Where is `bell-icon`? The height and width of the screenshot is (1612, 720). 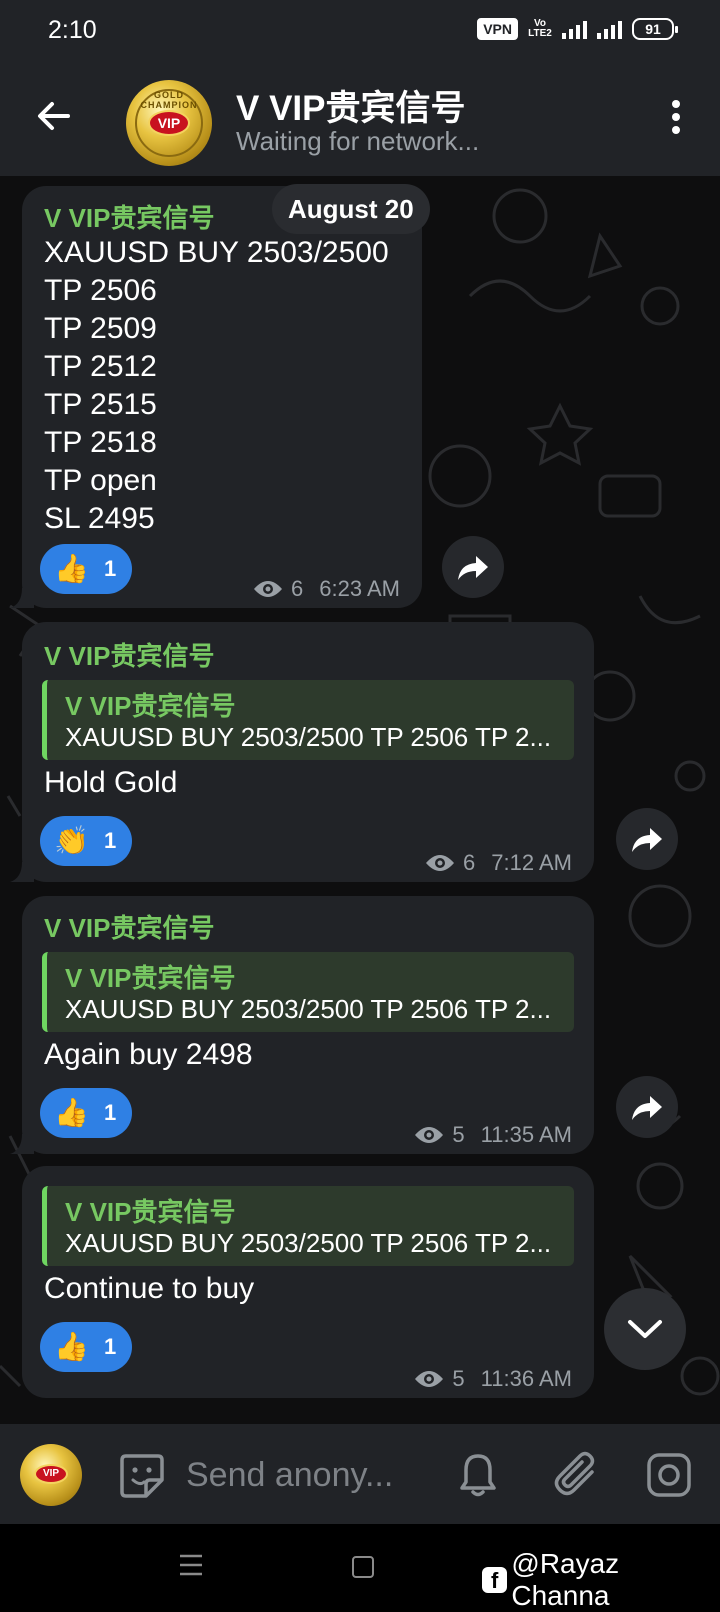
bell-icon is located at coordinates (478, 1475).